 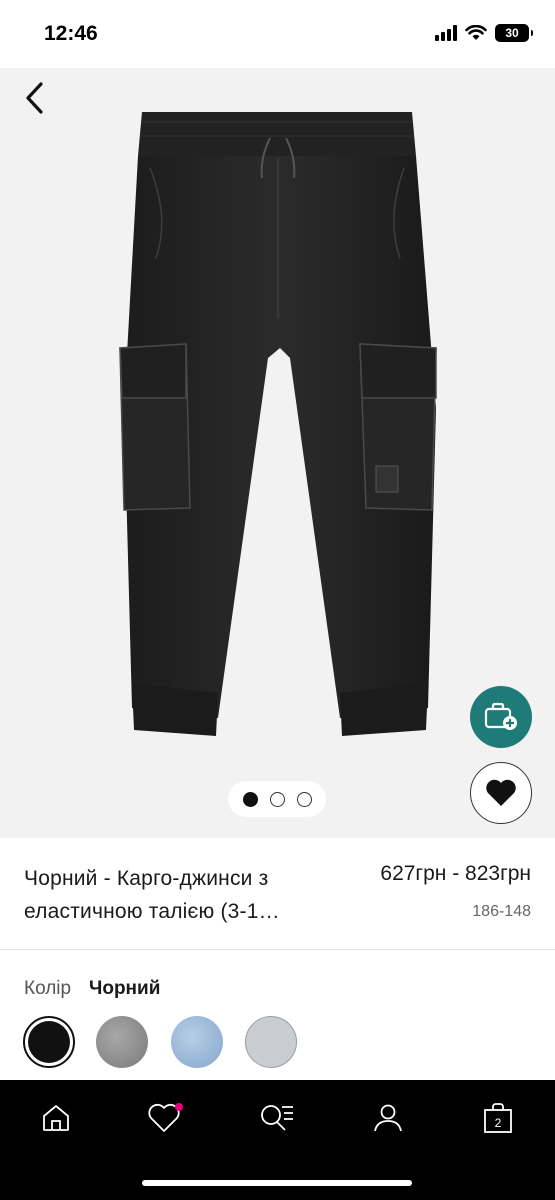 What do you see at coordinates (476, 32) in the screenshot?
I see `wifi-icon` at bounding box center [476, 32].